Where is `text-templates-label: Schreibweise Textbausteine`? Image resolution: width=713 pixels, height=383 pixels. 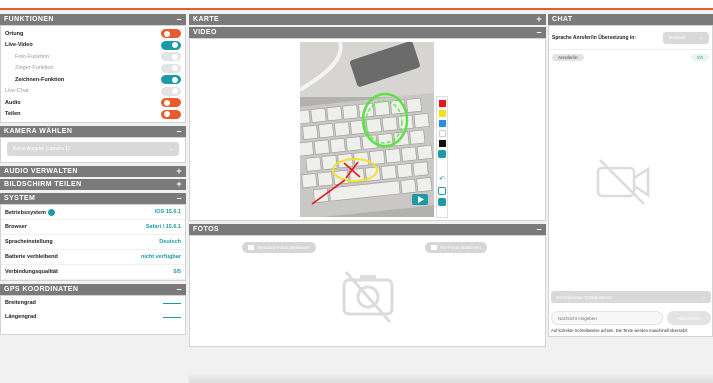 text-templates-label: Schreibweise Textbausteine is located at coordinates (584, 297).